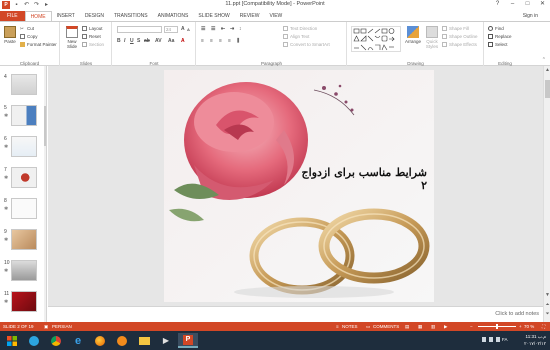  Describe the element at coordinates (535, 340) in the screenshot. I see `system-clock: 11:31 م.ب ۲۰۱۷/۰۲/۱۲` at that location.